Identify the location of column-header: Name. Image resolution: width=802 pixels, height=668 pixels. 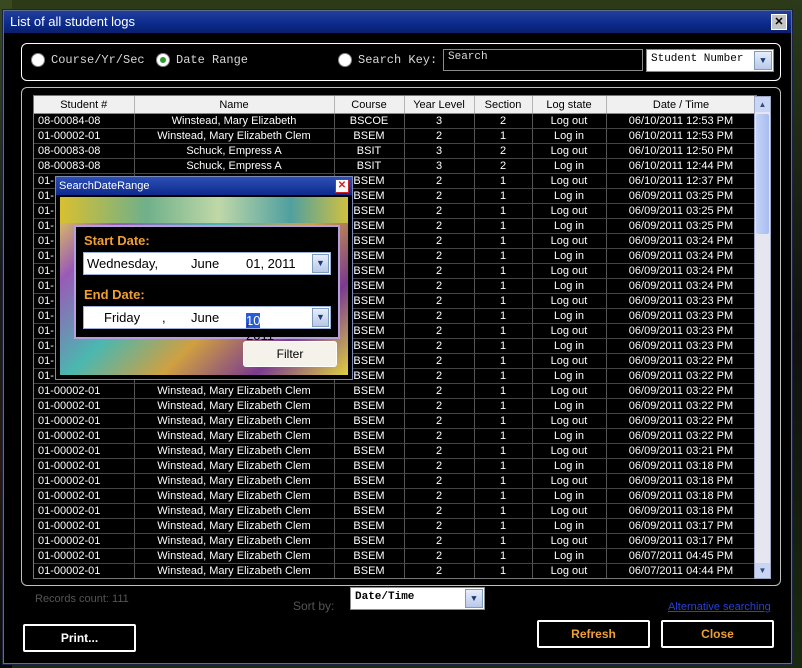
(234, 105).